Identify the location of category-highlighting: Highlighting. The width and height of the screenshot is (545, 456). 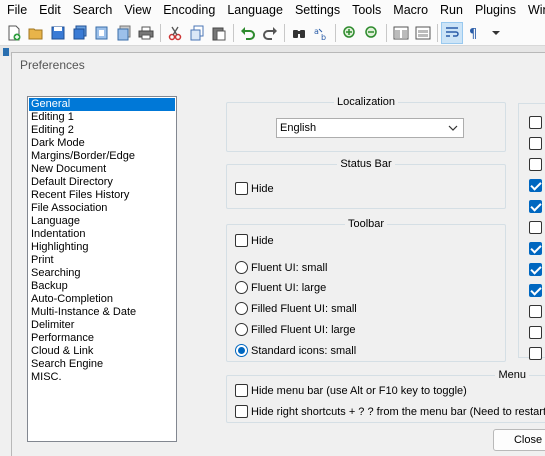
(102, 247).